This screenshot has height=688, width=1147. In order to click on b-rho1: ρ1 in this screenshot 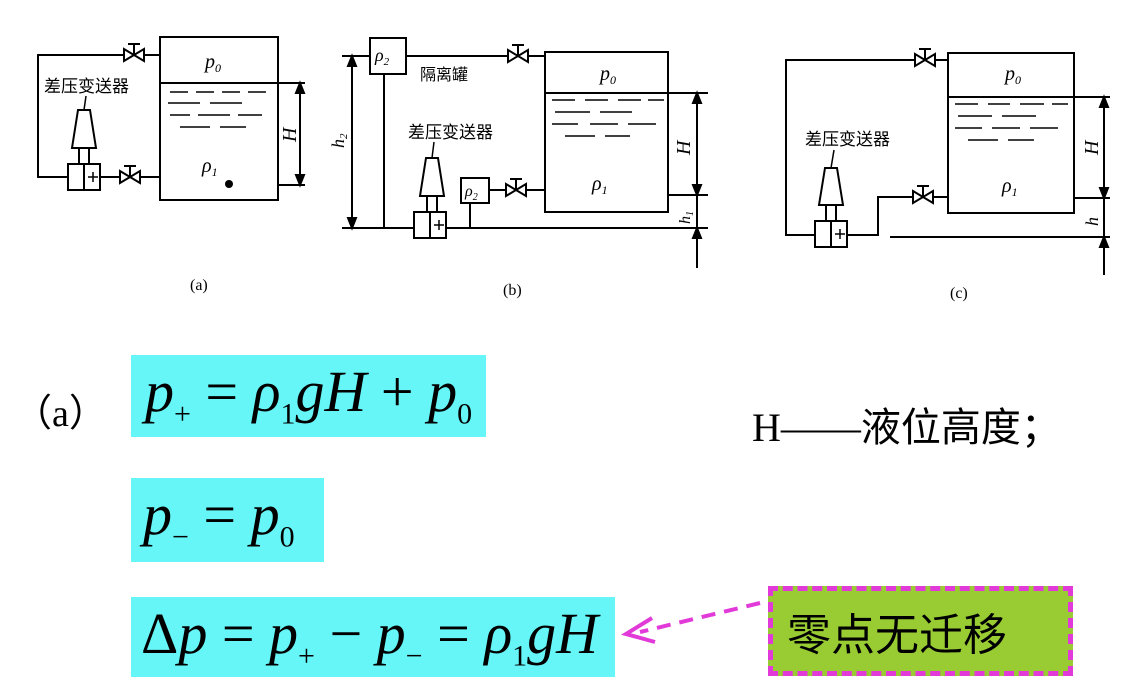, I will do `click(599, 185)`.